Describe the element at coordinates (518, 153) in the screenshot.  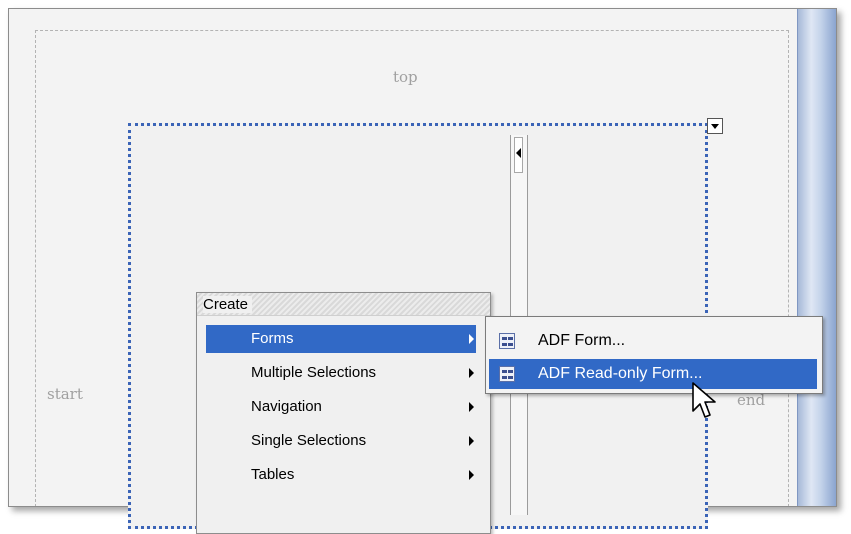
I see `collapse-left-icon` at that location.